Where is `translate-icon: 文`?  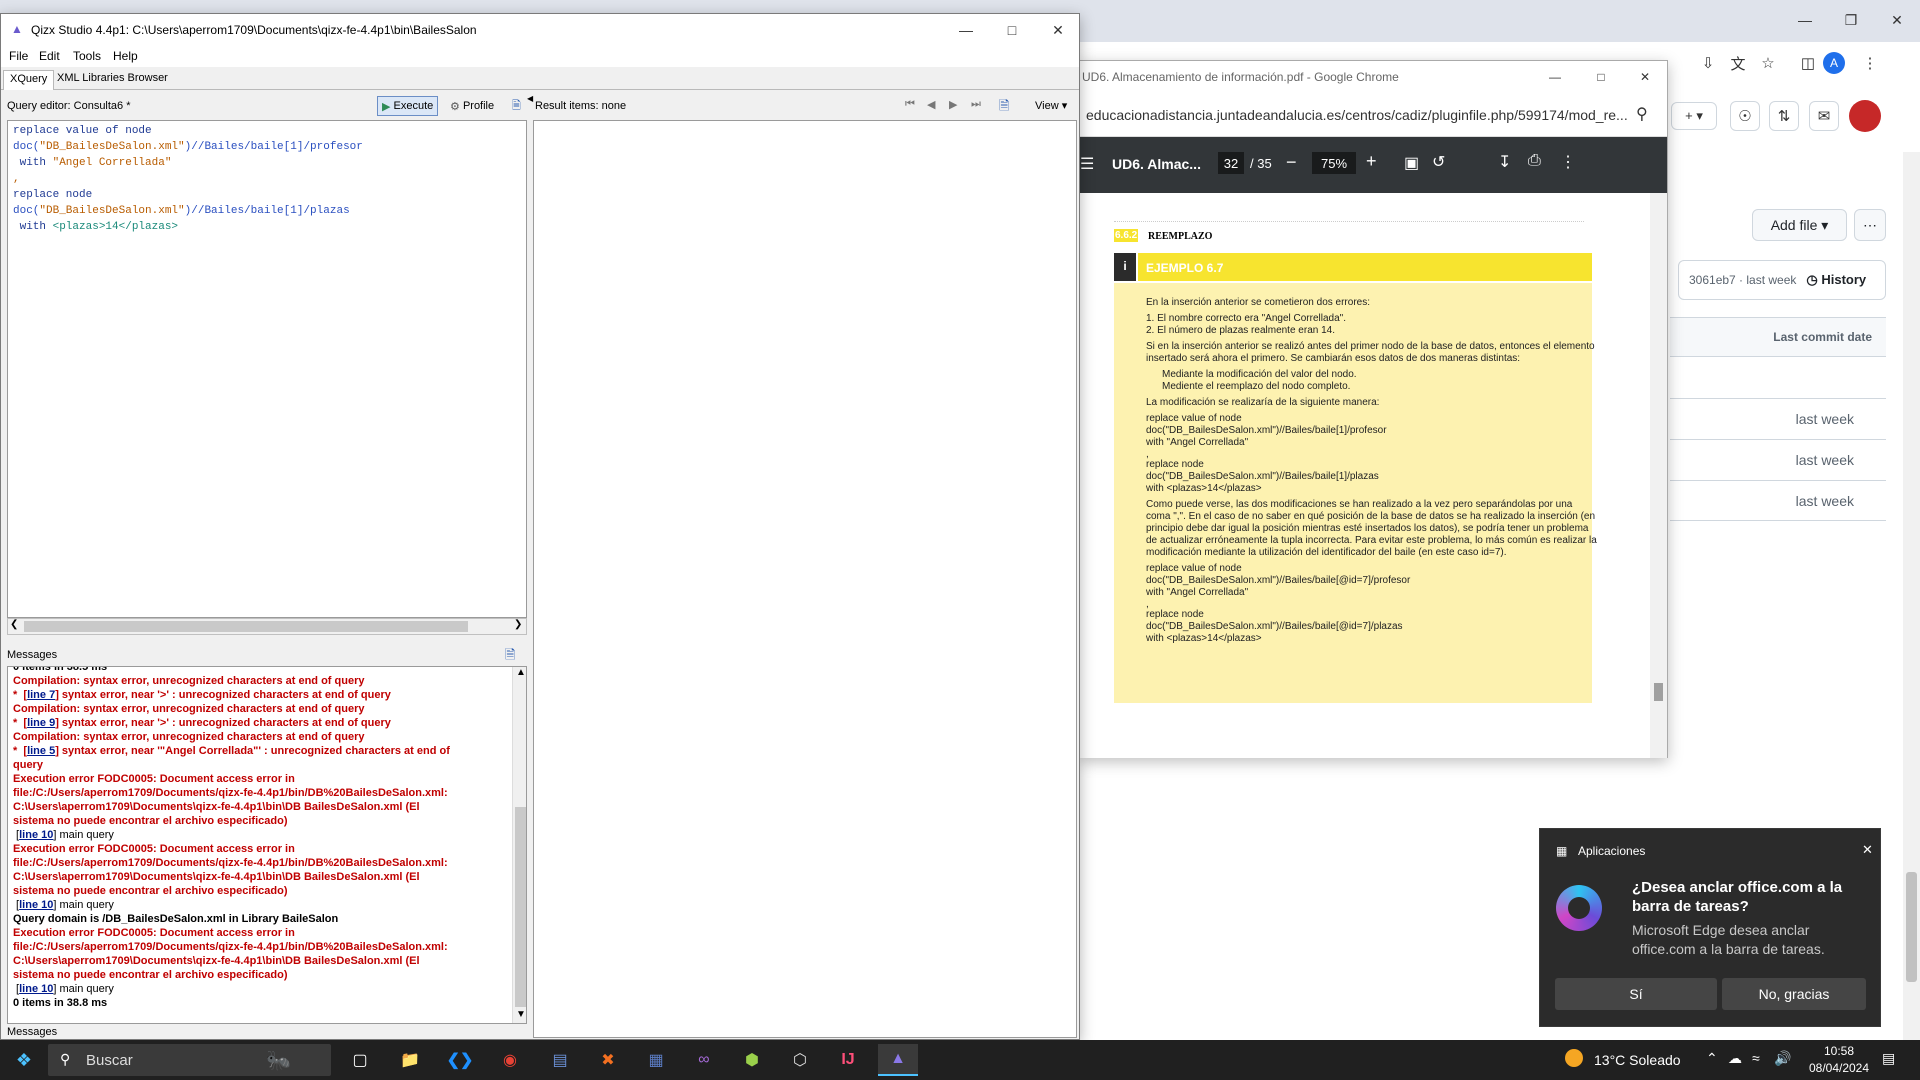
translate-icon: 文 is located at coordinates (1738, 63).